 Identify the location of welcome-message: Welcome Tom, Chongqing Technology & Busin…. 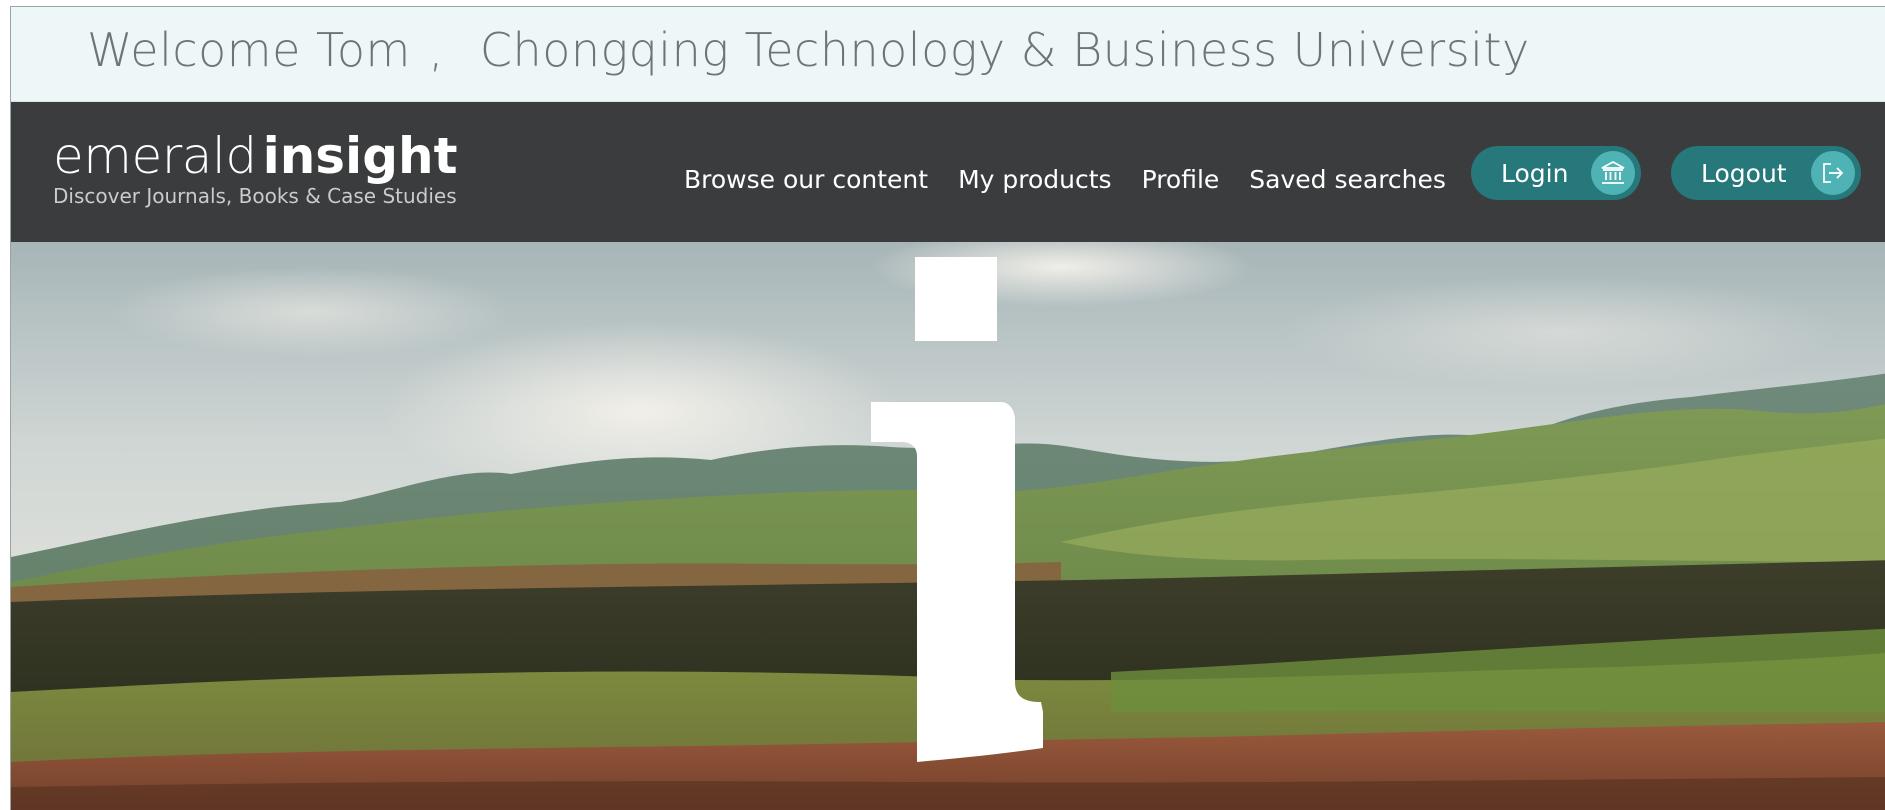
(808, 50).